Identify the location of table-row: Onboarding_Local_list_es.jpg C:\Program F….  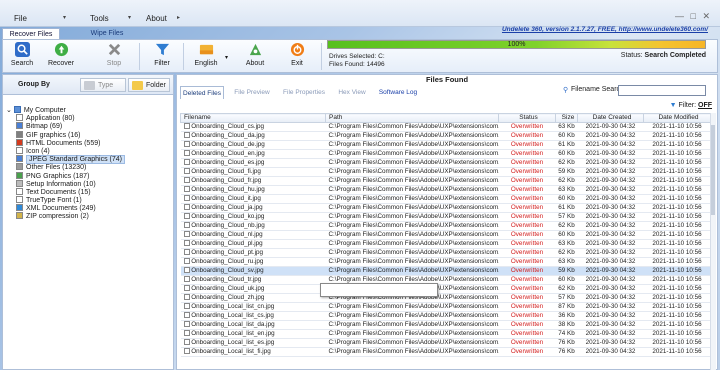
(445, 343).